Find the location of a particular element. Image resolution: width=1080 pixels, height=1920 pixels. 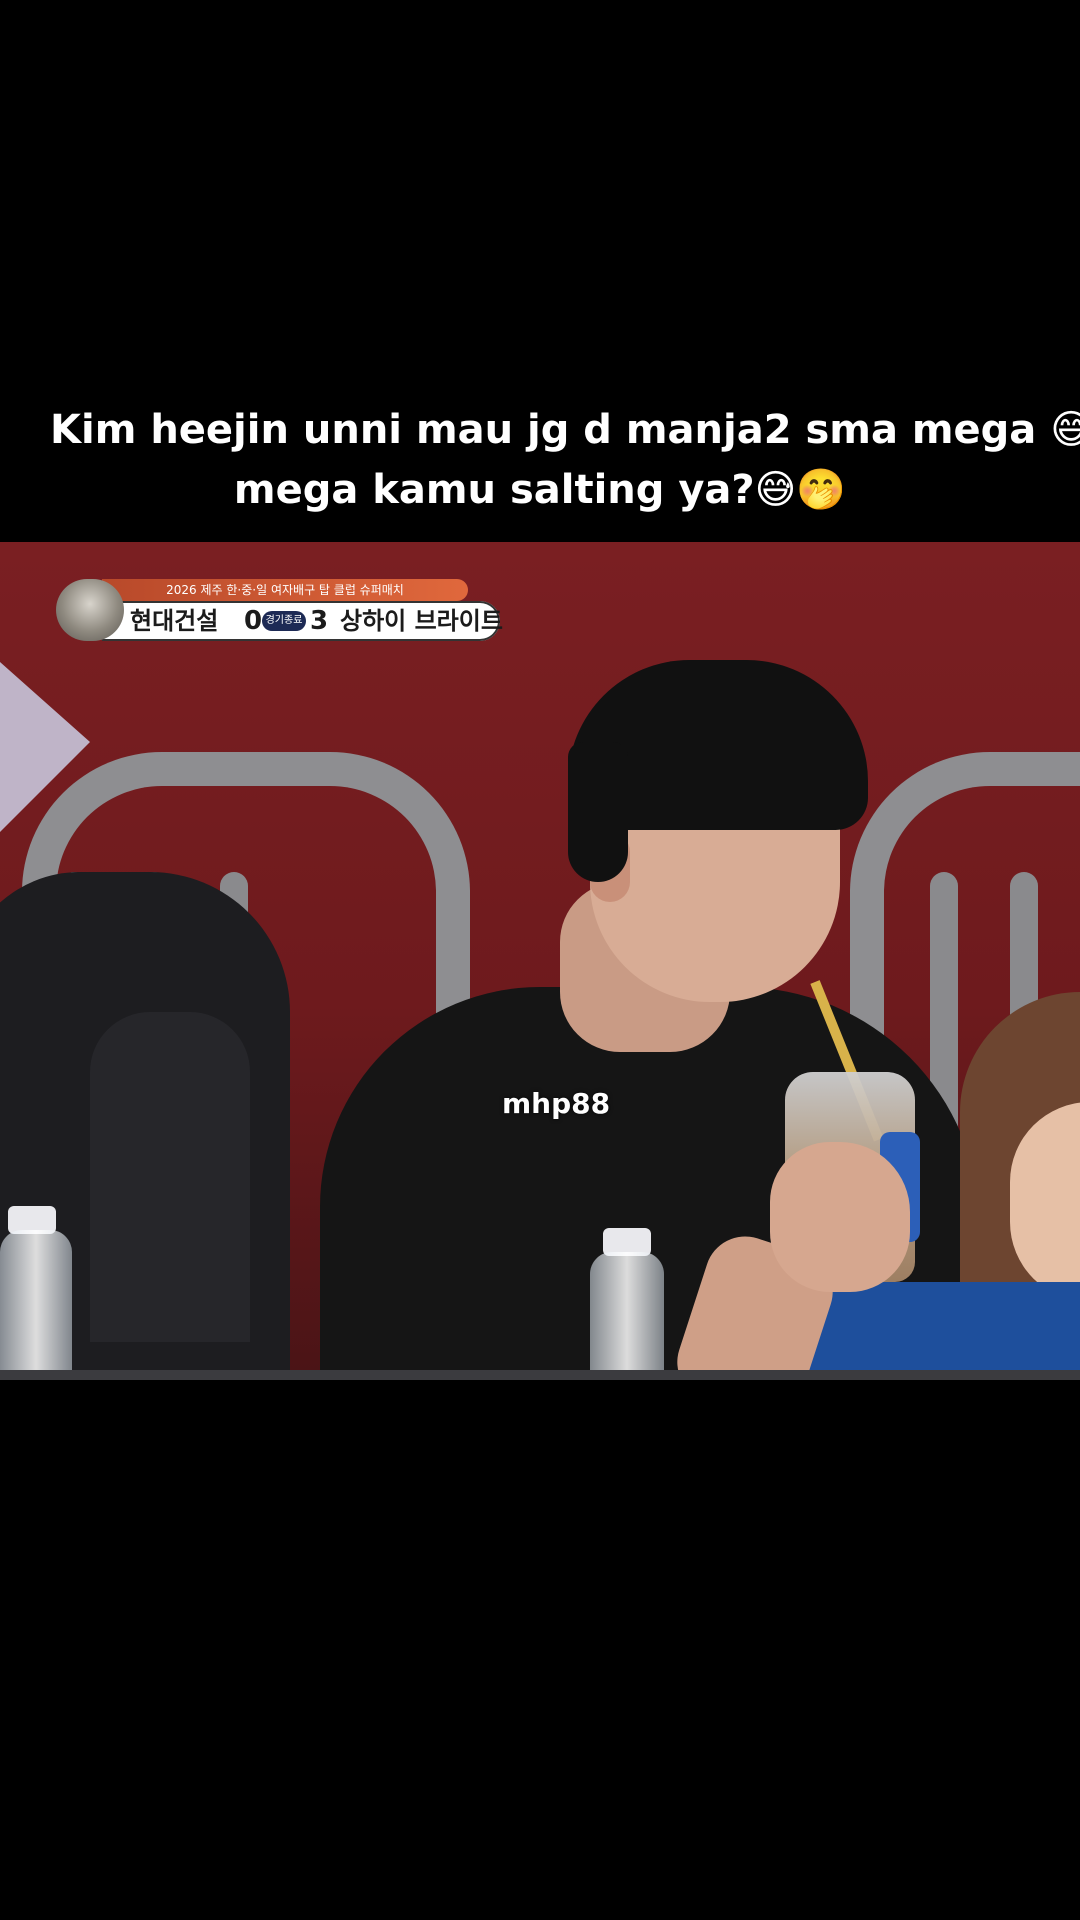

match-status-badge: 경기종료 is located at coordinates (284, 621).